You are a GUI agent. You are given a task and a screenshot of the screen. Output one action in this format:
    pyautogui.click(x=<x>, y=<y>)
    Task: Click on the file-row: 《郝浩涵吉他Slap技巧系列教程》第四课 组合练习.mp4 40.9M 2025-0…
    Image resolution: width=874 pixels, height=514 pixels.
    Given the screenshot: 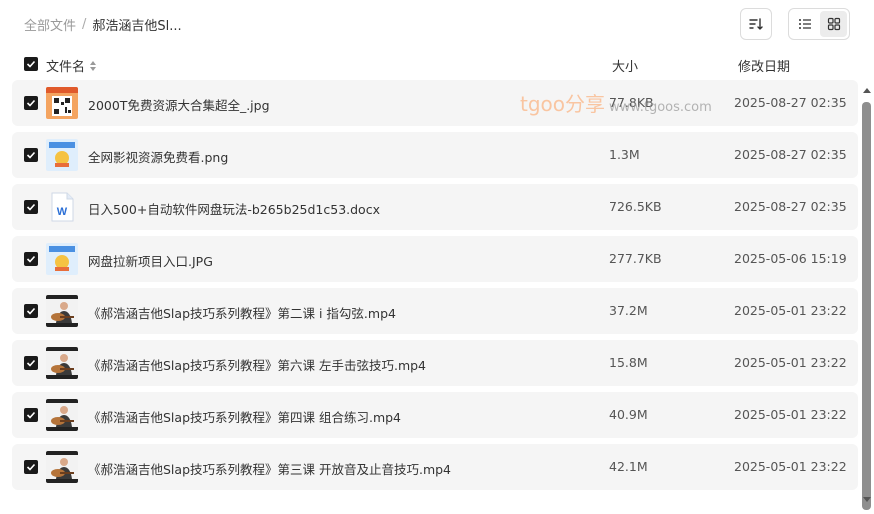 What is the action you would take?
    pyautogui.click(x=435, y=415)
    